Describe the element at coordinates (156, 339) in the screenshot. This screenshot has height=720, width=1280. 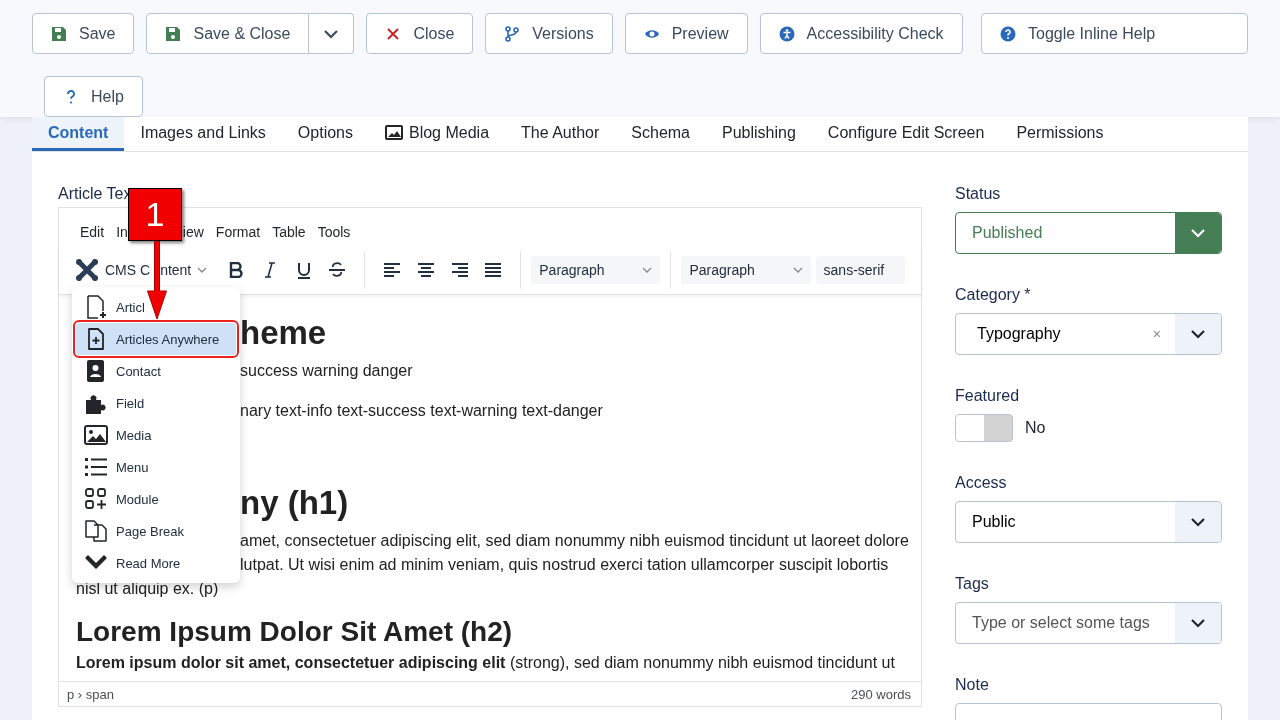
I see `menu-item: Articles Anywhere` at that location.